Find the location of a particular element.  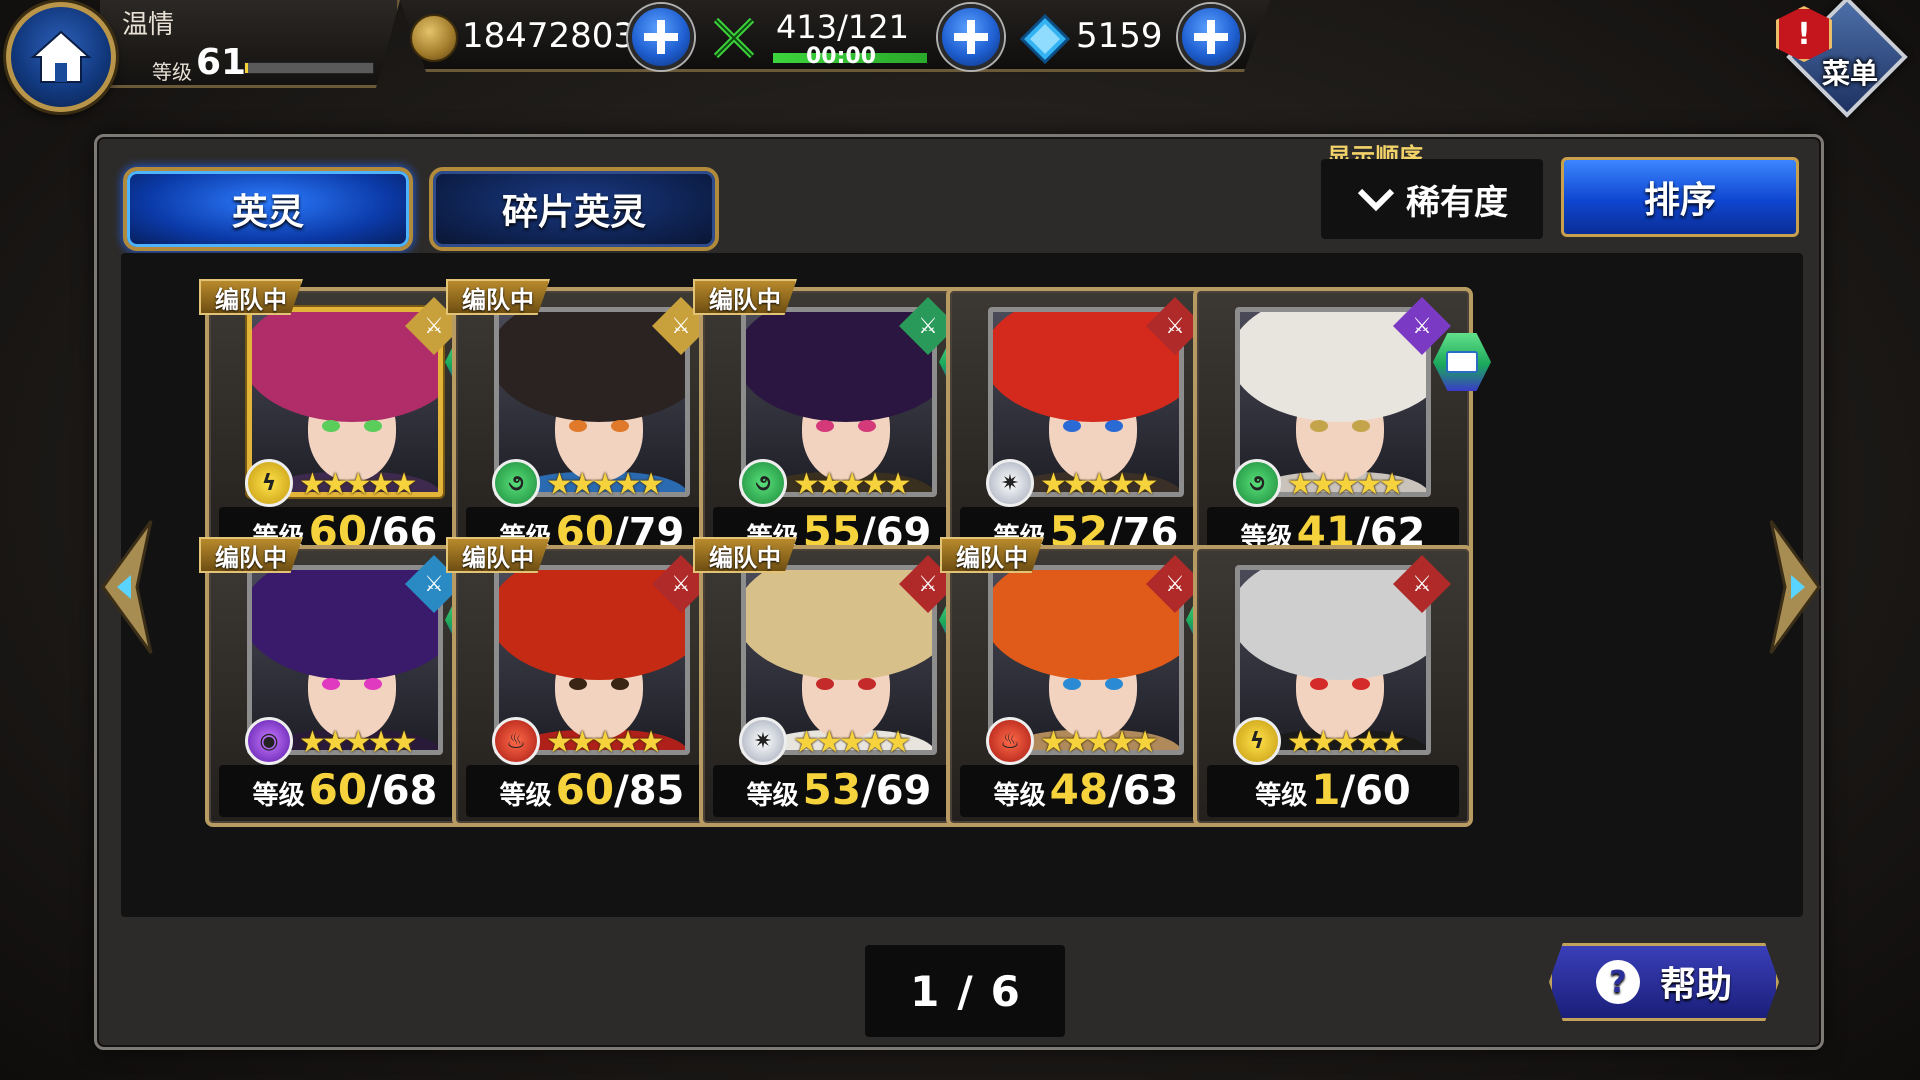

add-gold-button is located at coordinates (661, 37).